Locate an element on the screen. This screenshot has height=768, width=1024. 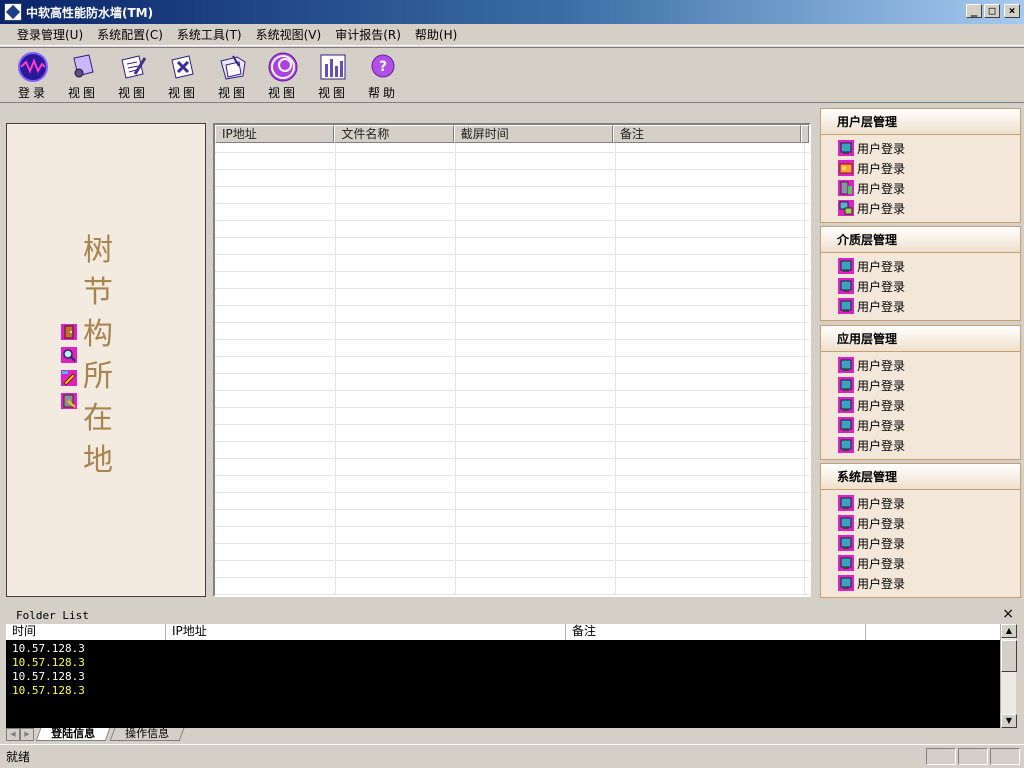
column-file-name: 文件名称 is located at coordinates (394, 134).